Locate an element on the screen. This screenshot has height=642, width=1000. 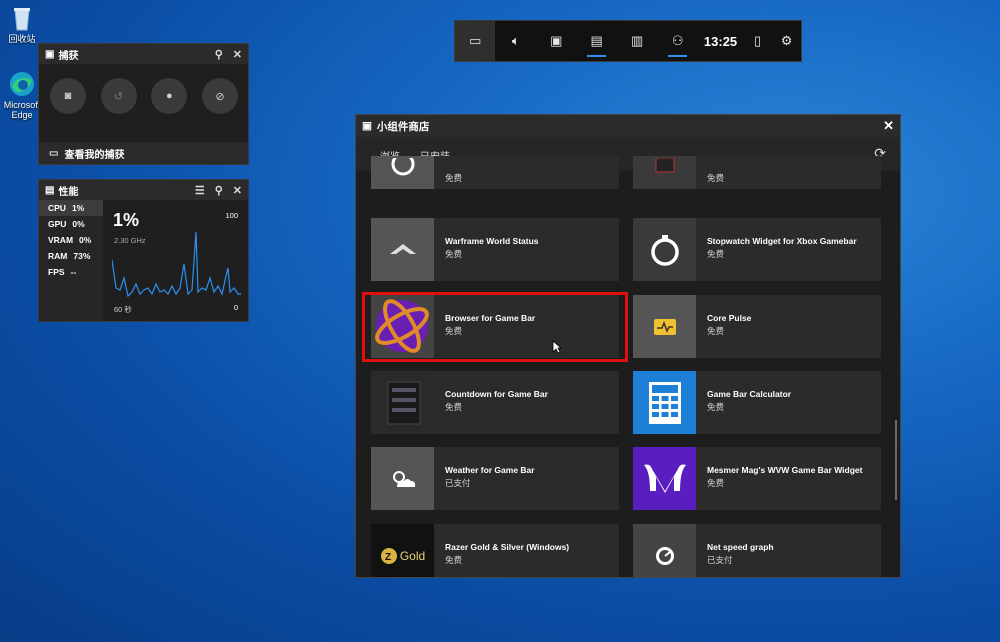
stopwatch-icon is located at coordinates (664, 249).